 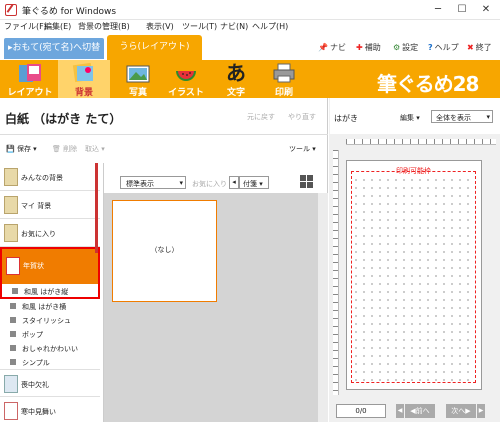 I want to click on window-title: 筆ぐるめ for Windows, so click(x=69, y=12).